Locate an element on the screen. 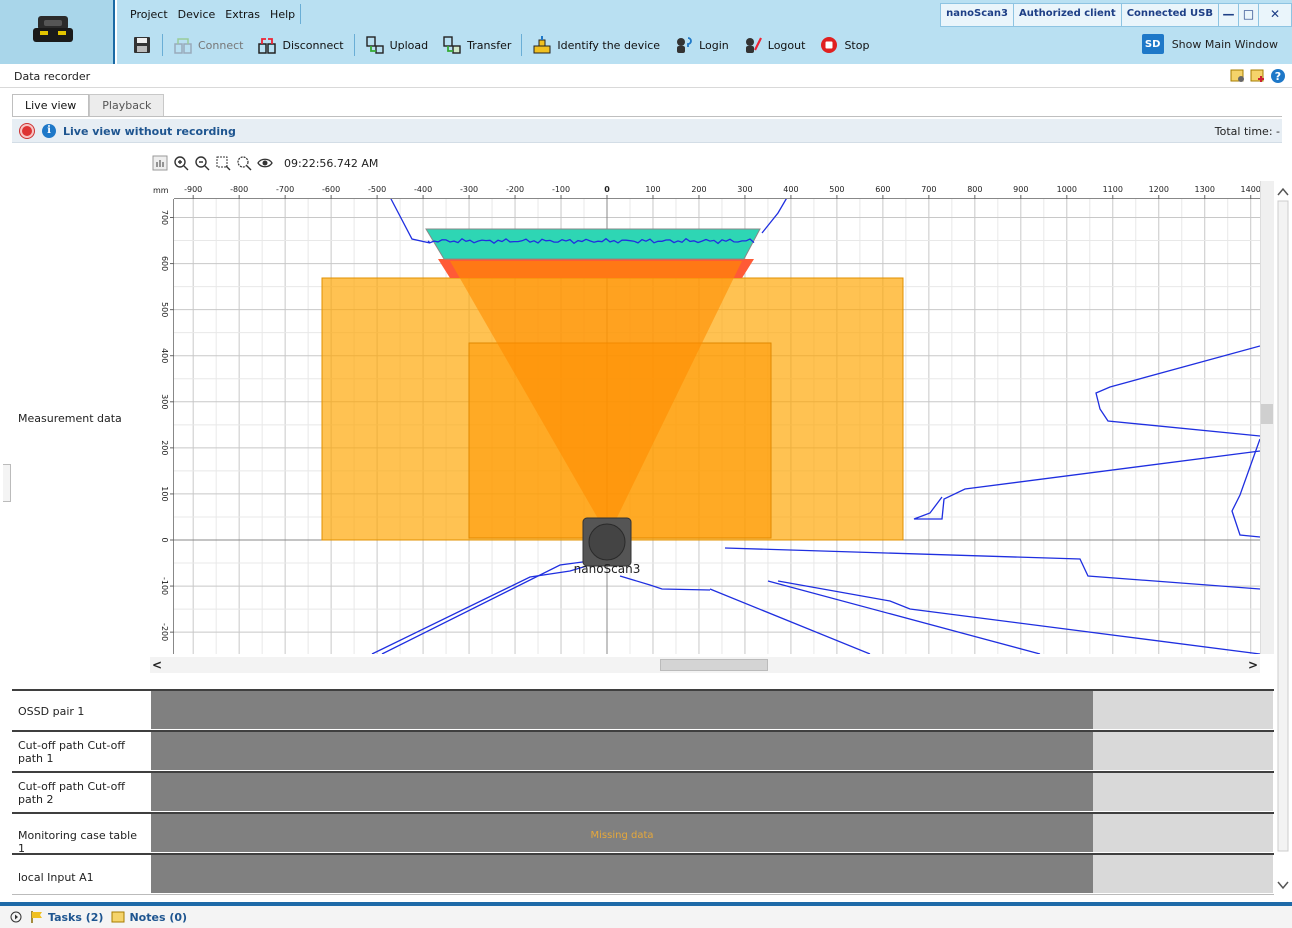  x-tick-label: 1100 is located at coordinates (1113, 189).